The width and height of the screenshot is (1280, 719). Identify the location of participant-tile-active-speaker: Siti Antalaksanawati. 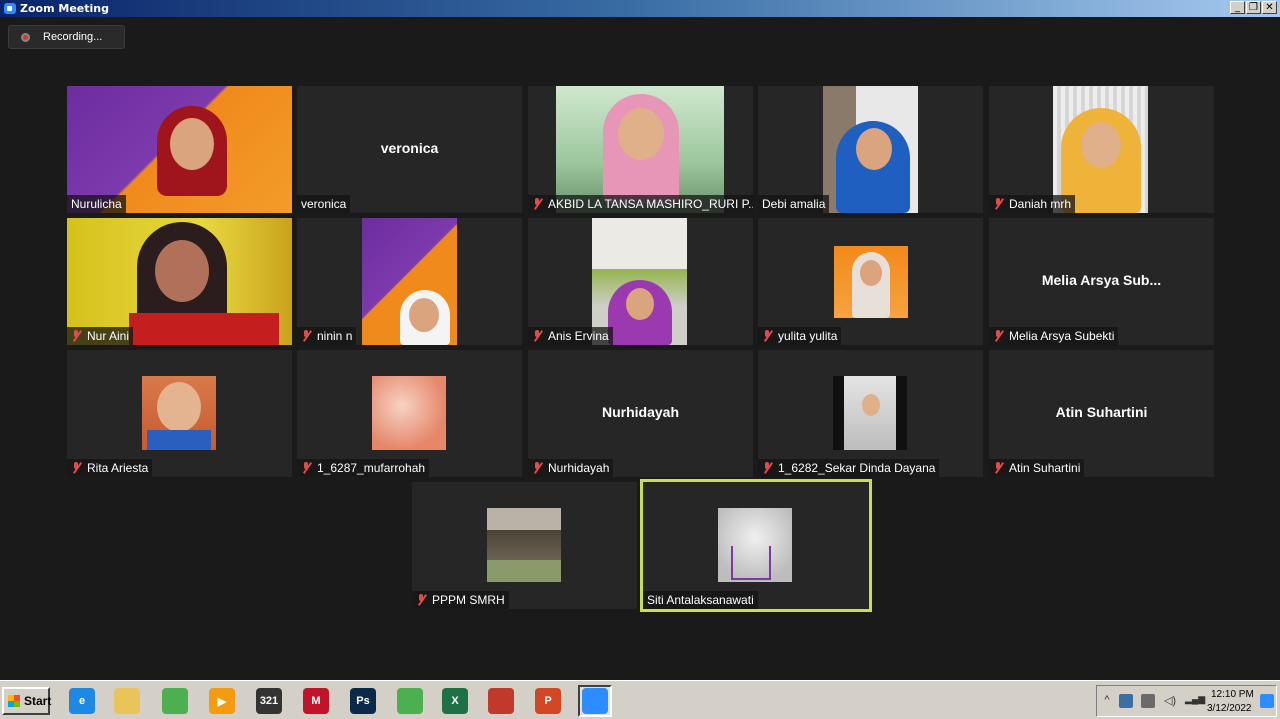
(756, 545).